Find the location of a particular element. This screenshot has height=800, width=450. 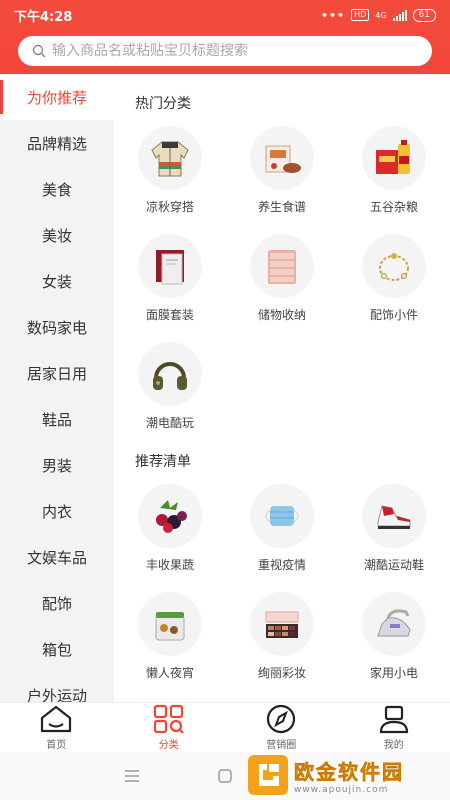

sidebar-item-label: 鞋品 is located at coordinates (56, 419).